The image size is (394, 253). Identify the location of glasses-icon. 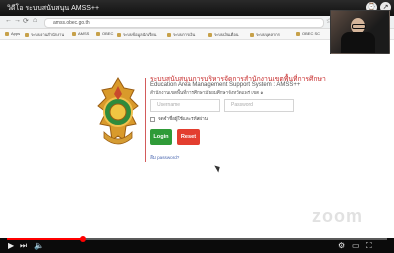
(359, 26).